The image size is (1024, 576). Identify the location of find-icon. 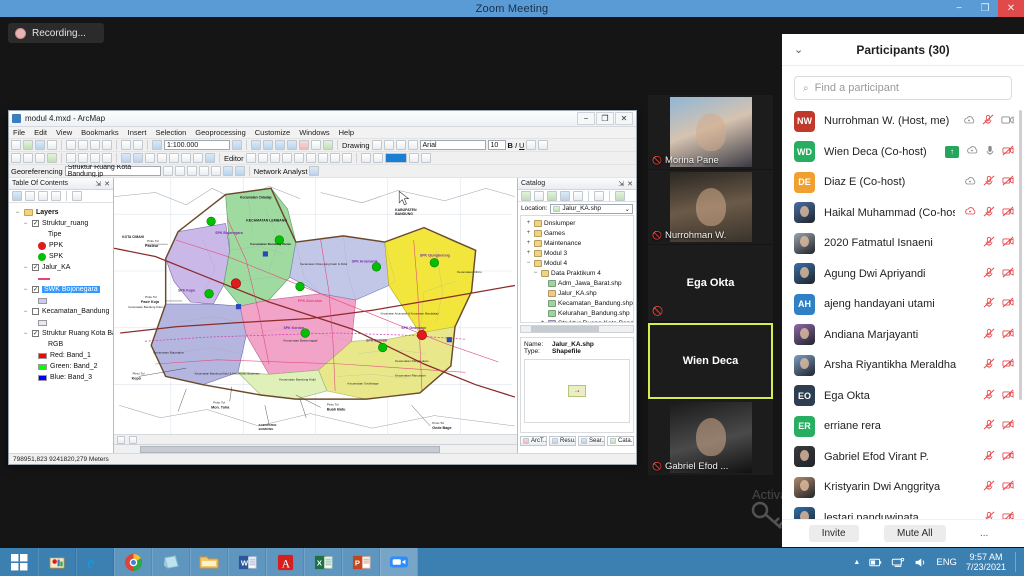
(162, 158).